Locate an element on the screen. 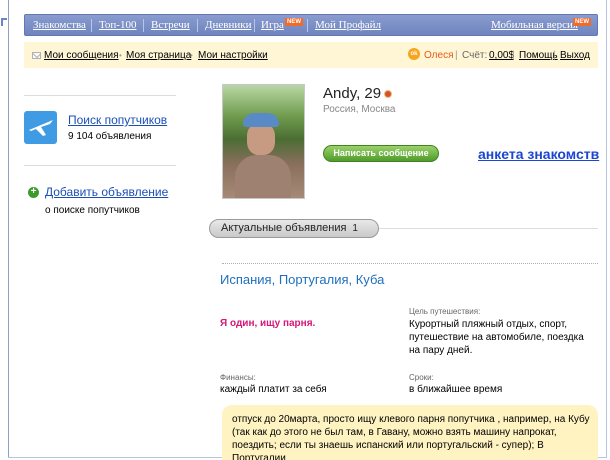 This screenshot has height=460, width=610. tab-count: 1 is located at coordinates (355, 228).